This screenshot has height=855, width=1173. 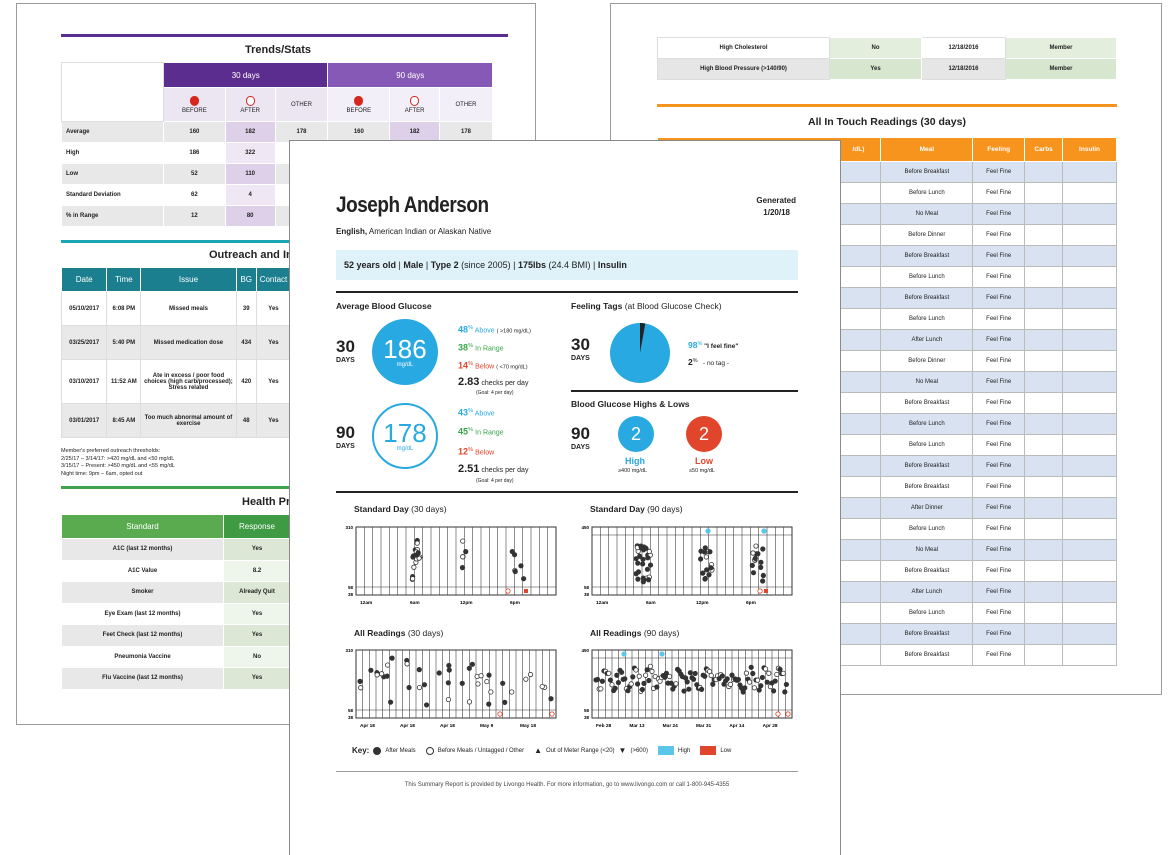 What do you see at coordinates (484, 414) in the screenshot?
I see `above-label: Above` at bounding box center [484, 414].